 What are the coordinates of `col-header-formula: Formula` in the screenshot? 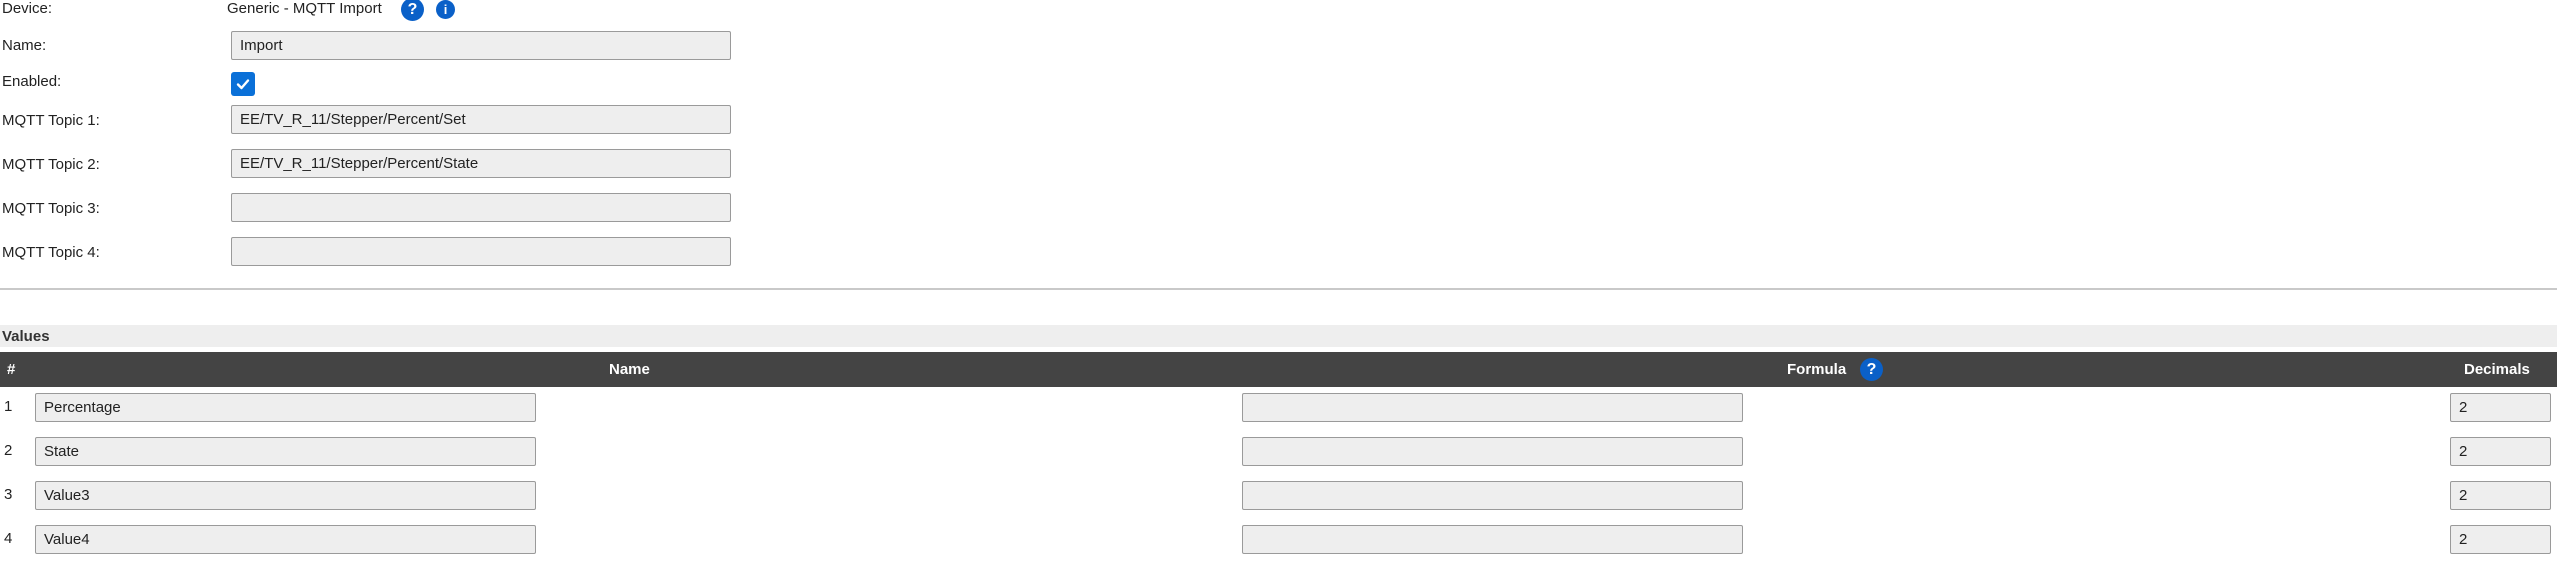 It's located at (1817, 369).